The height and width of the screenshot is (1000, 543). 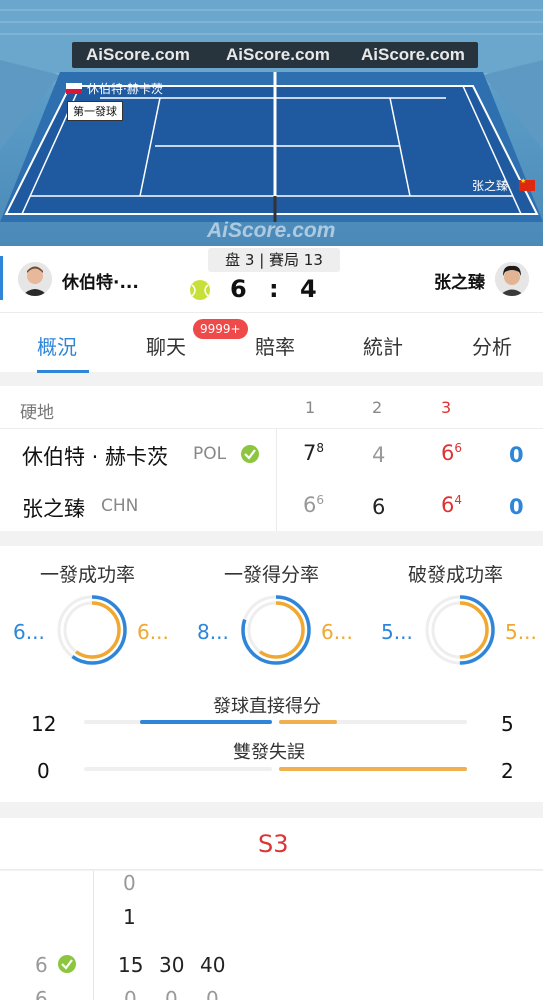 What do you see at coordinates (272, 575) in the screenshot?
I see `stat-title: 一發得分率` at bounding box center [272, 575].